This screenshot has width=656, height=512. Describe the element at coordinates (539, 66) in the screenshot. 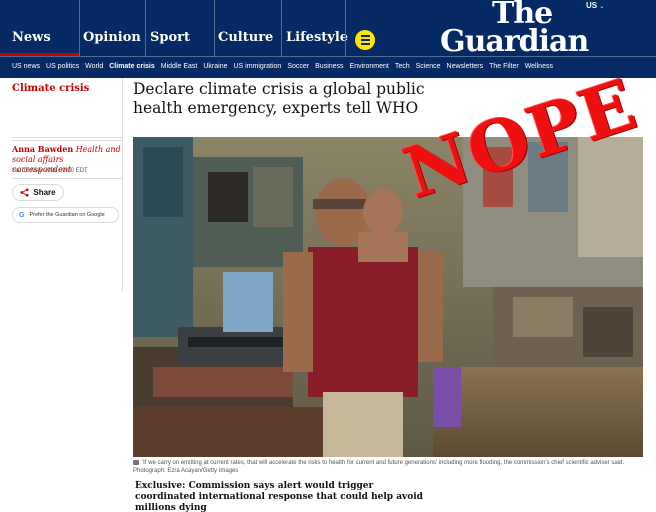

I see `subnav-wellness: Wellness` at that location.